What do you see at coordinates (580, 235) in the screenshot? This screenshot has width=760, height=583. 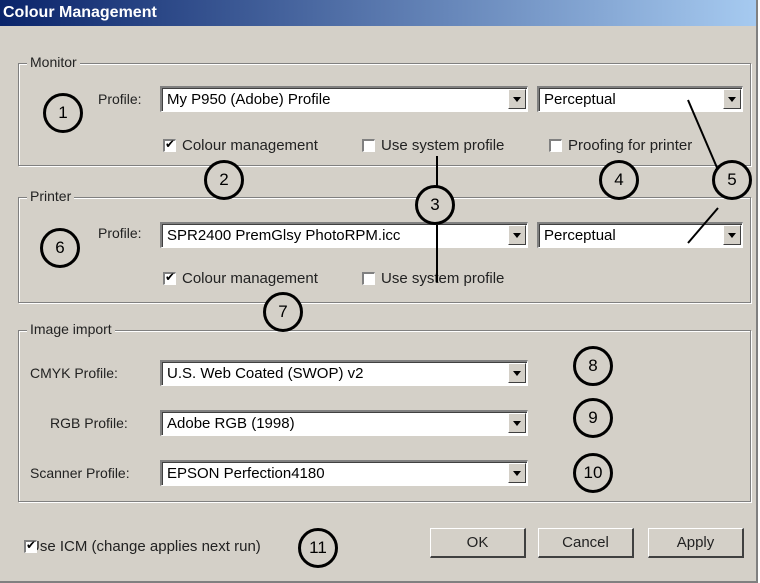 I see `printer-intent-value: Perceptual` at bounding box center [580, 235].